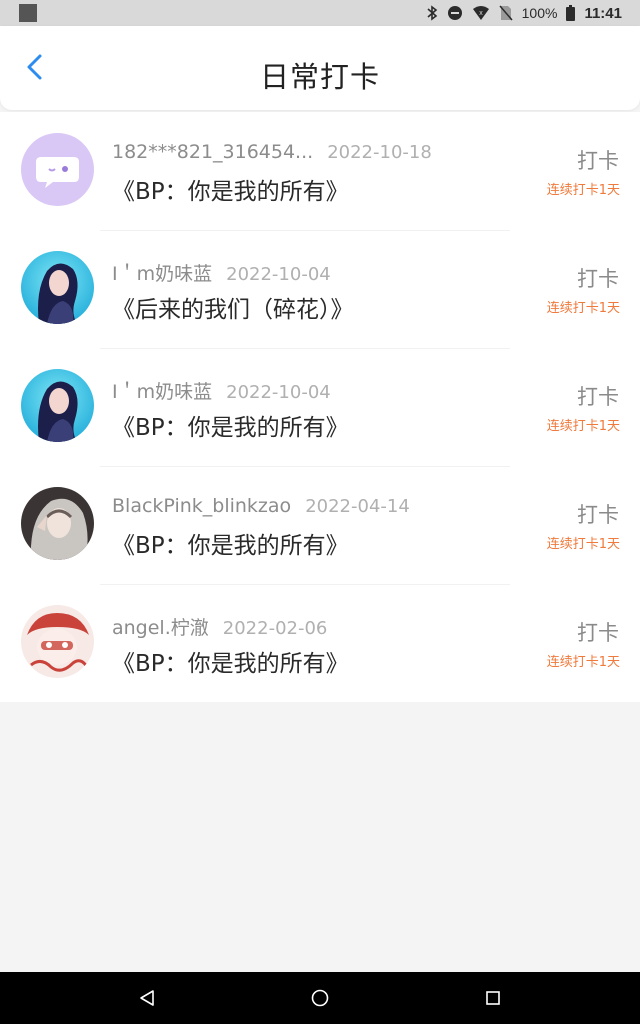 The height and width of the screenshot is (1024, 640). Describe the element at coordinates (319, 77) in the screenshot. I see `page-title: 日常打卡` at that location.